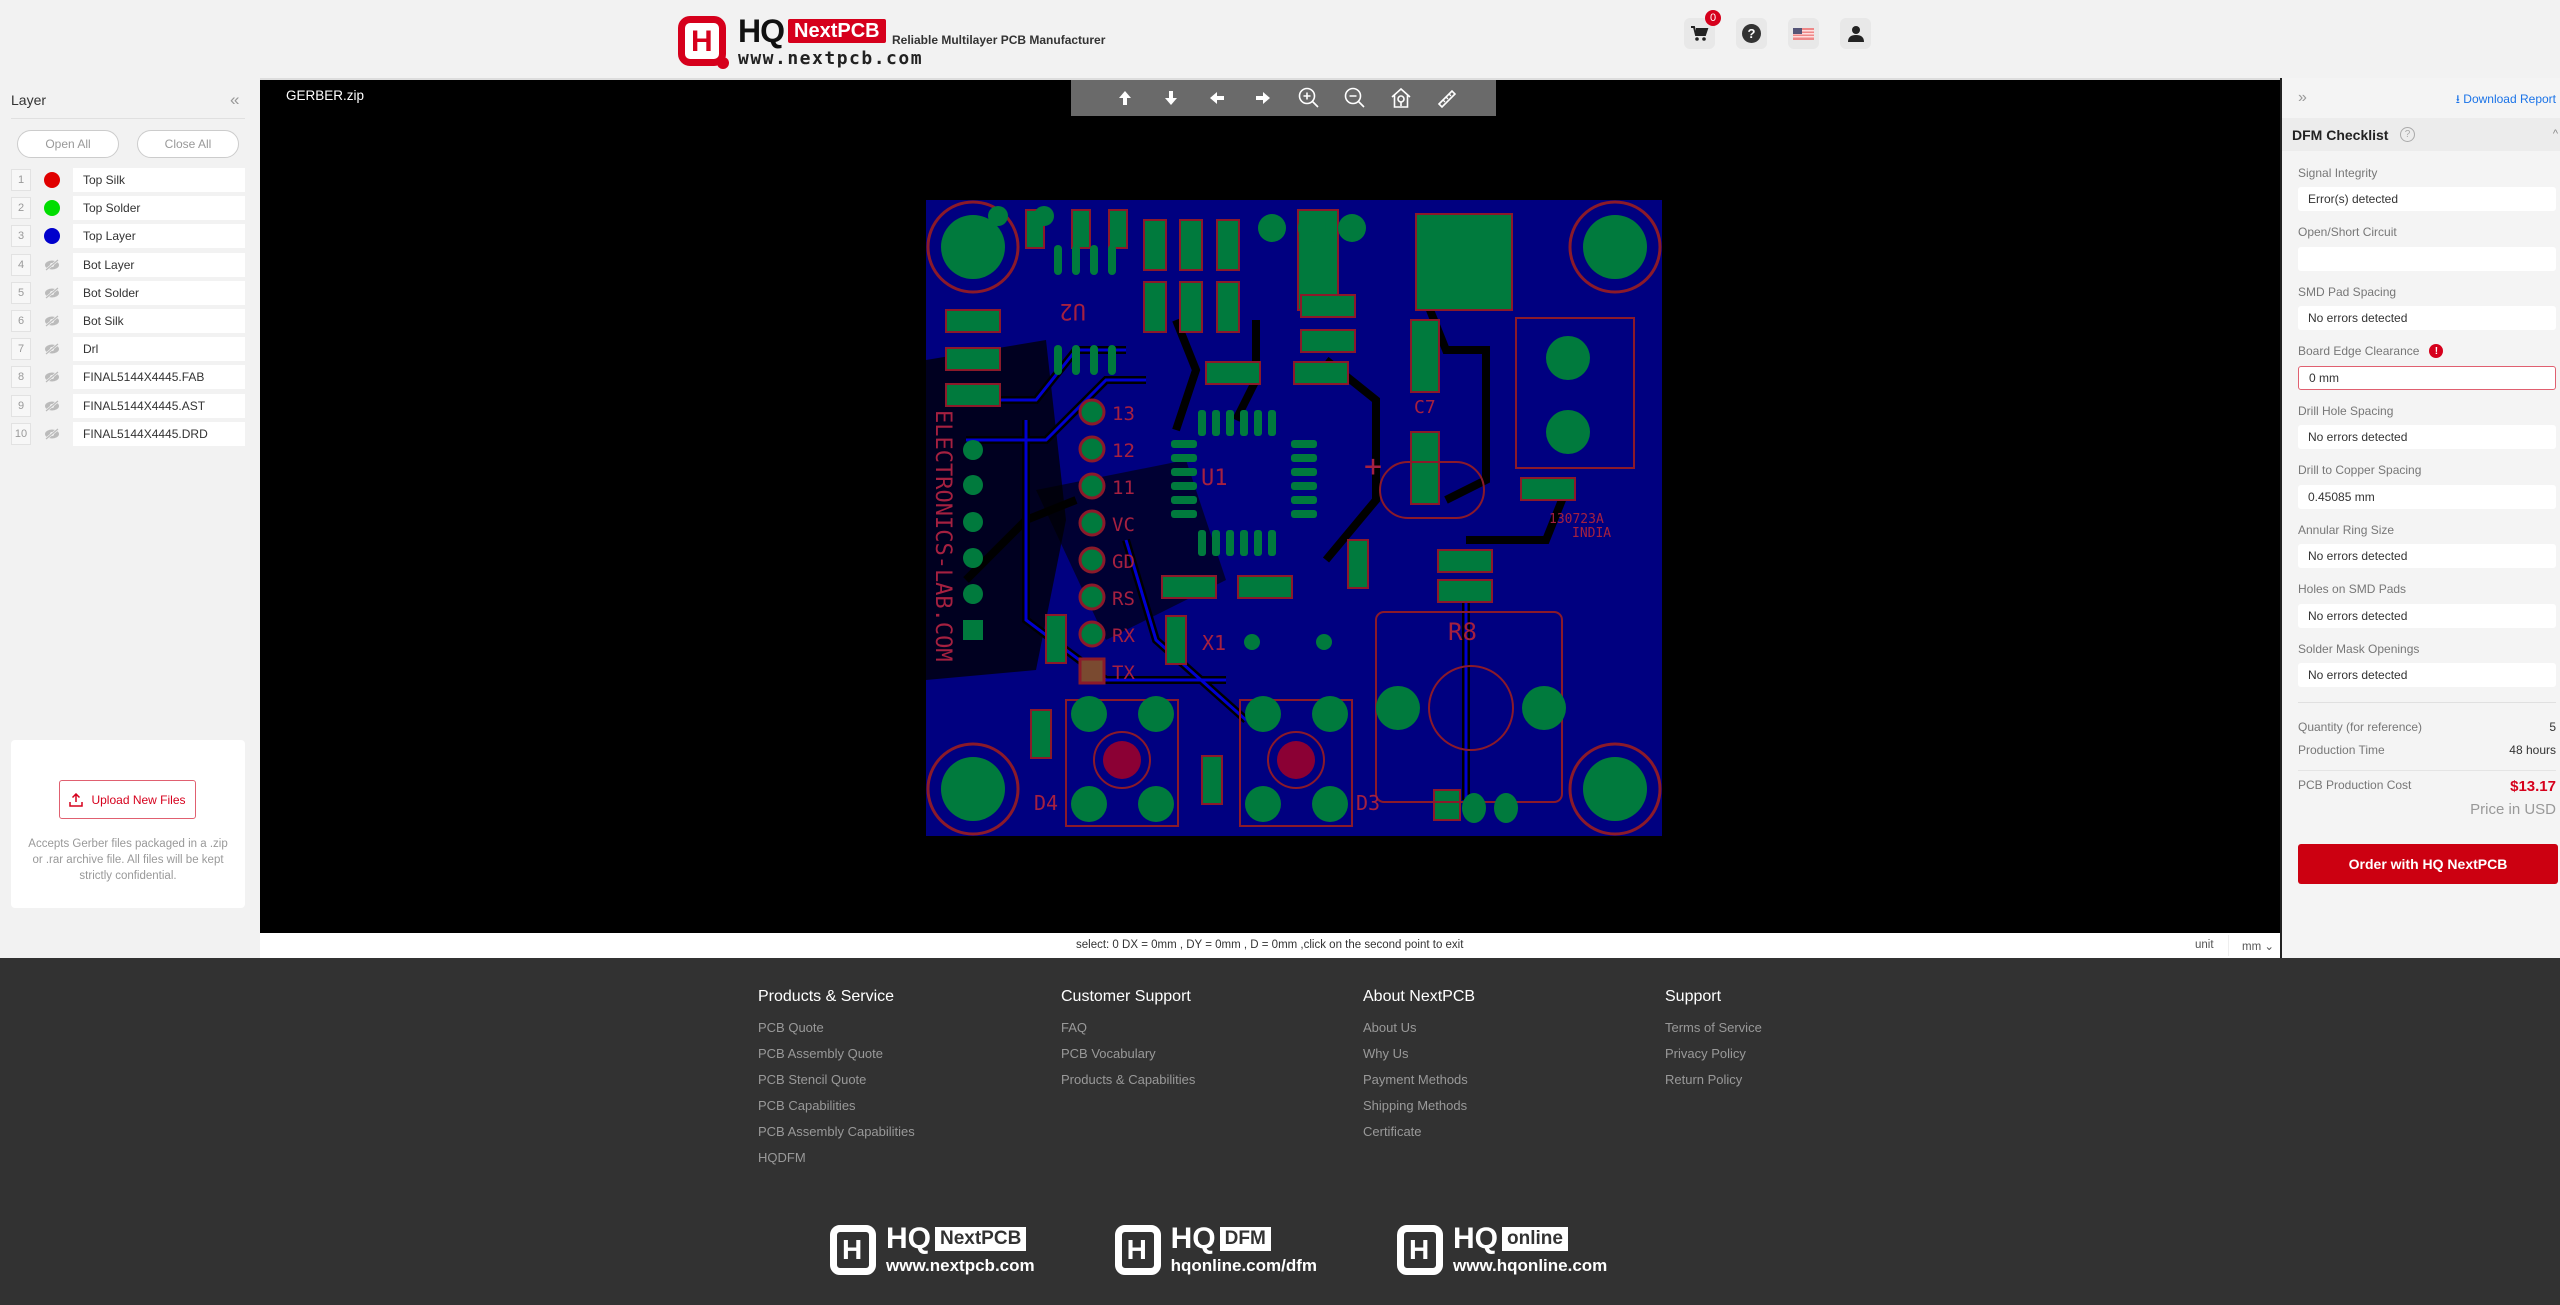 Image resolution: width=2560 pixels, height=1305 pixels. I want to click on silk-pin-rs: RS, so click(1123, 599).